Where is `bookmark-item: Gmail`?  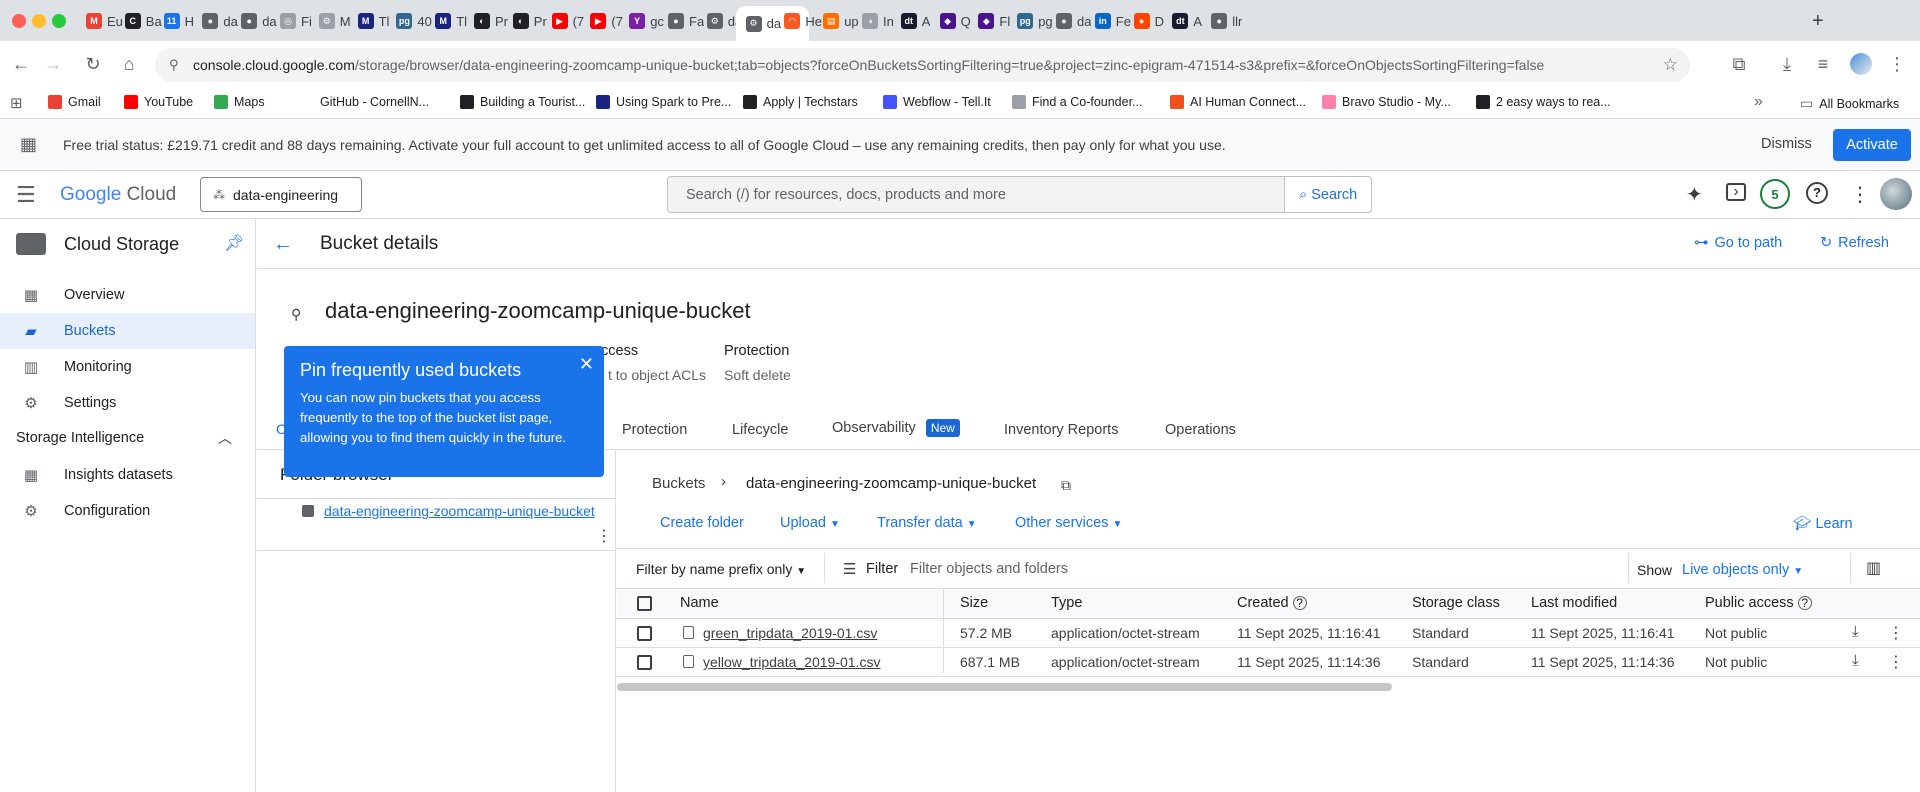 bookmark-item: Gmail is located at coordinates (74, 102).